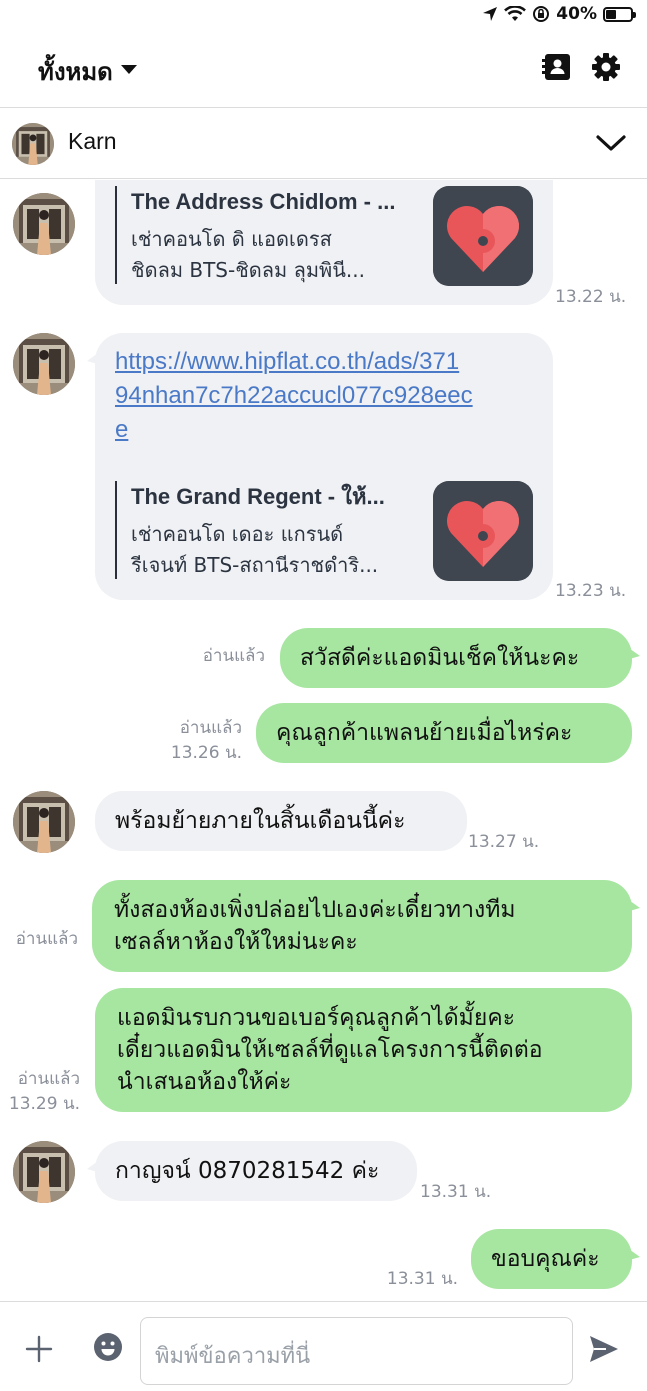  I want to click on preview-description-line: เช่าคอนโด เดอะ แกรนด์, so click(237, 534).